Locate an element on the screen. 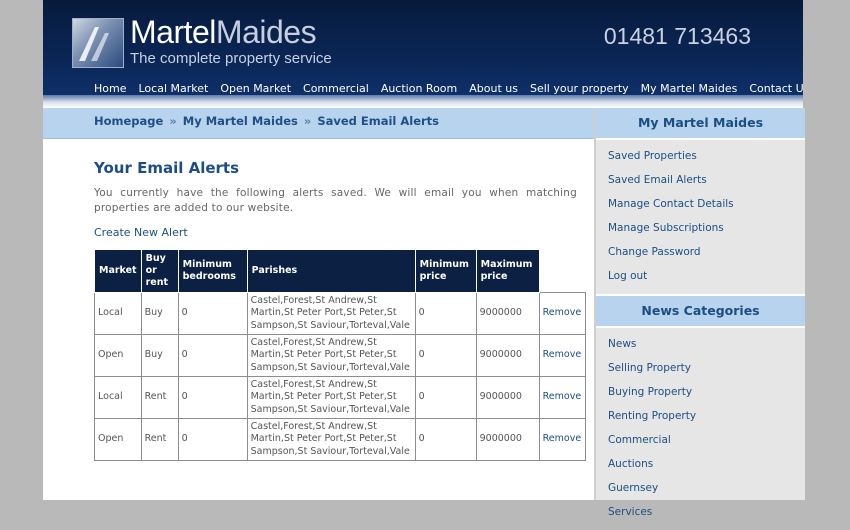  sidebar-item-manage-contact-details: Manage Contact Details is located at coordinates (706, 204).